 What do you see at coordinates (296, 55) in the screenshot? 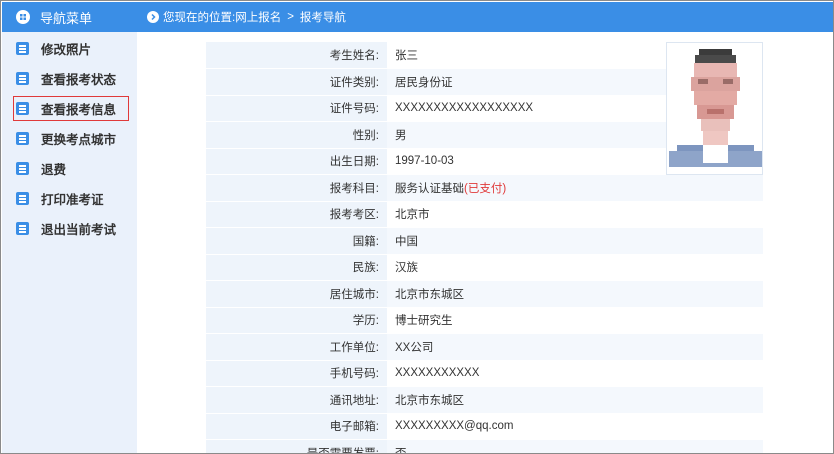
I see `field-label: 考生姓名:` at bounding box center [296, 55].